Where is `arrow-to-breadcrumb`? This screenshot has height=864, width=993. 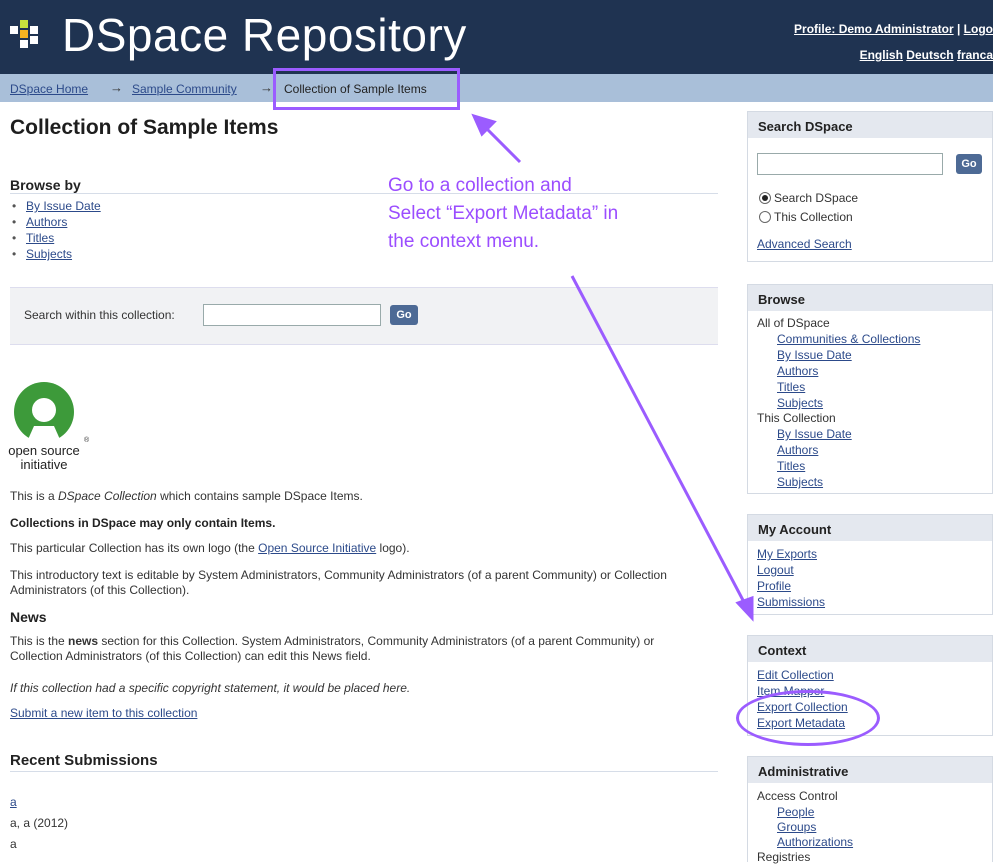
arrow-to-breadcrumb is located at coordinates (502, 144).